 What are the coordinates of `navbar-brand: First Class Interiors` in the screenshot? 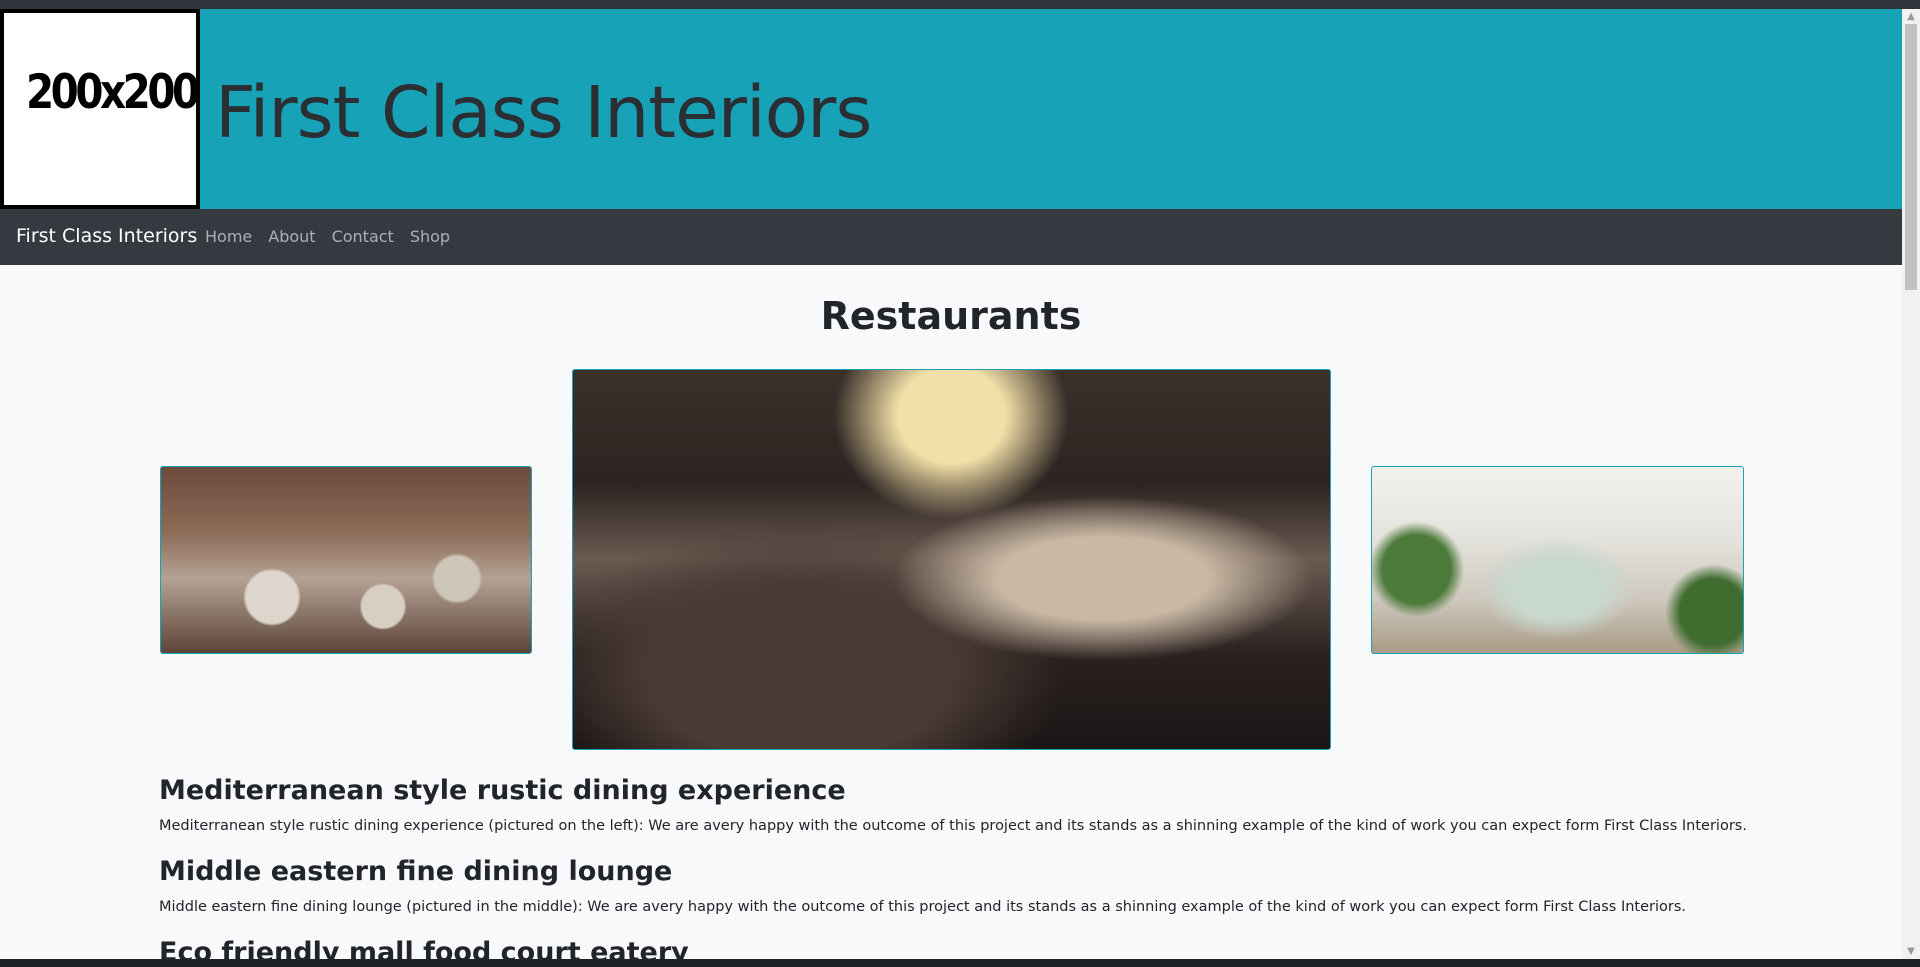 It's located at (106, 236).